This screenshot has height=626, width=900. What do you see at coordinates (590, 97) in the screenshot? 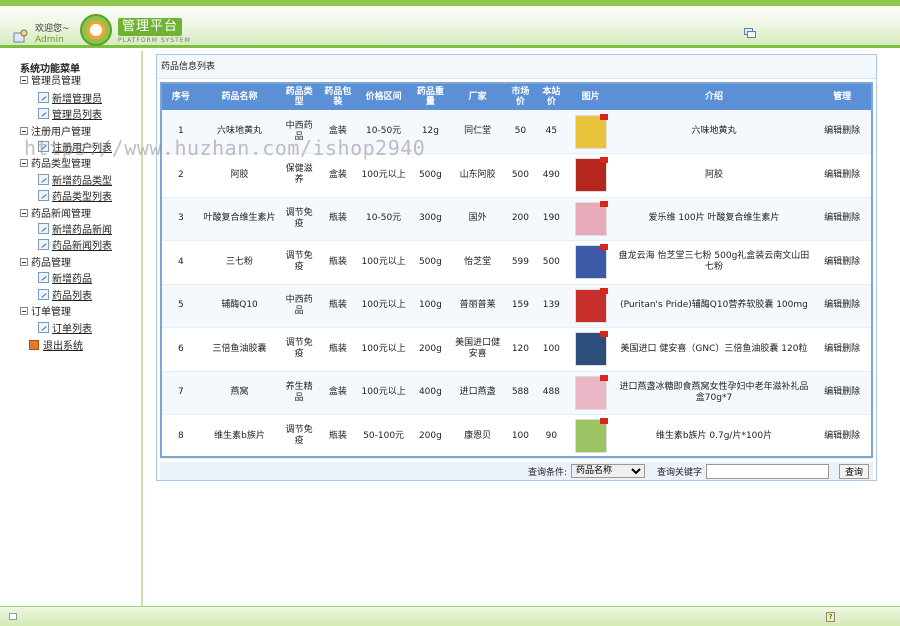
I see `column-header: 图片` at bounding box center [590, 97].